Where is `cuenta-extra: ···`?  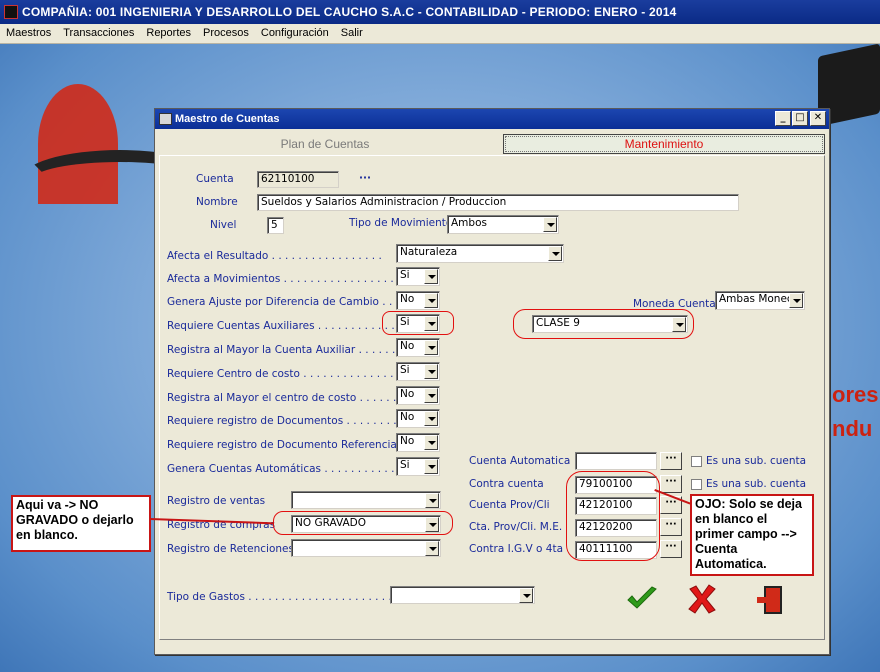 cuenta-extra: ··· is located at coordinates (365, 178).